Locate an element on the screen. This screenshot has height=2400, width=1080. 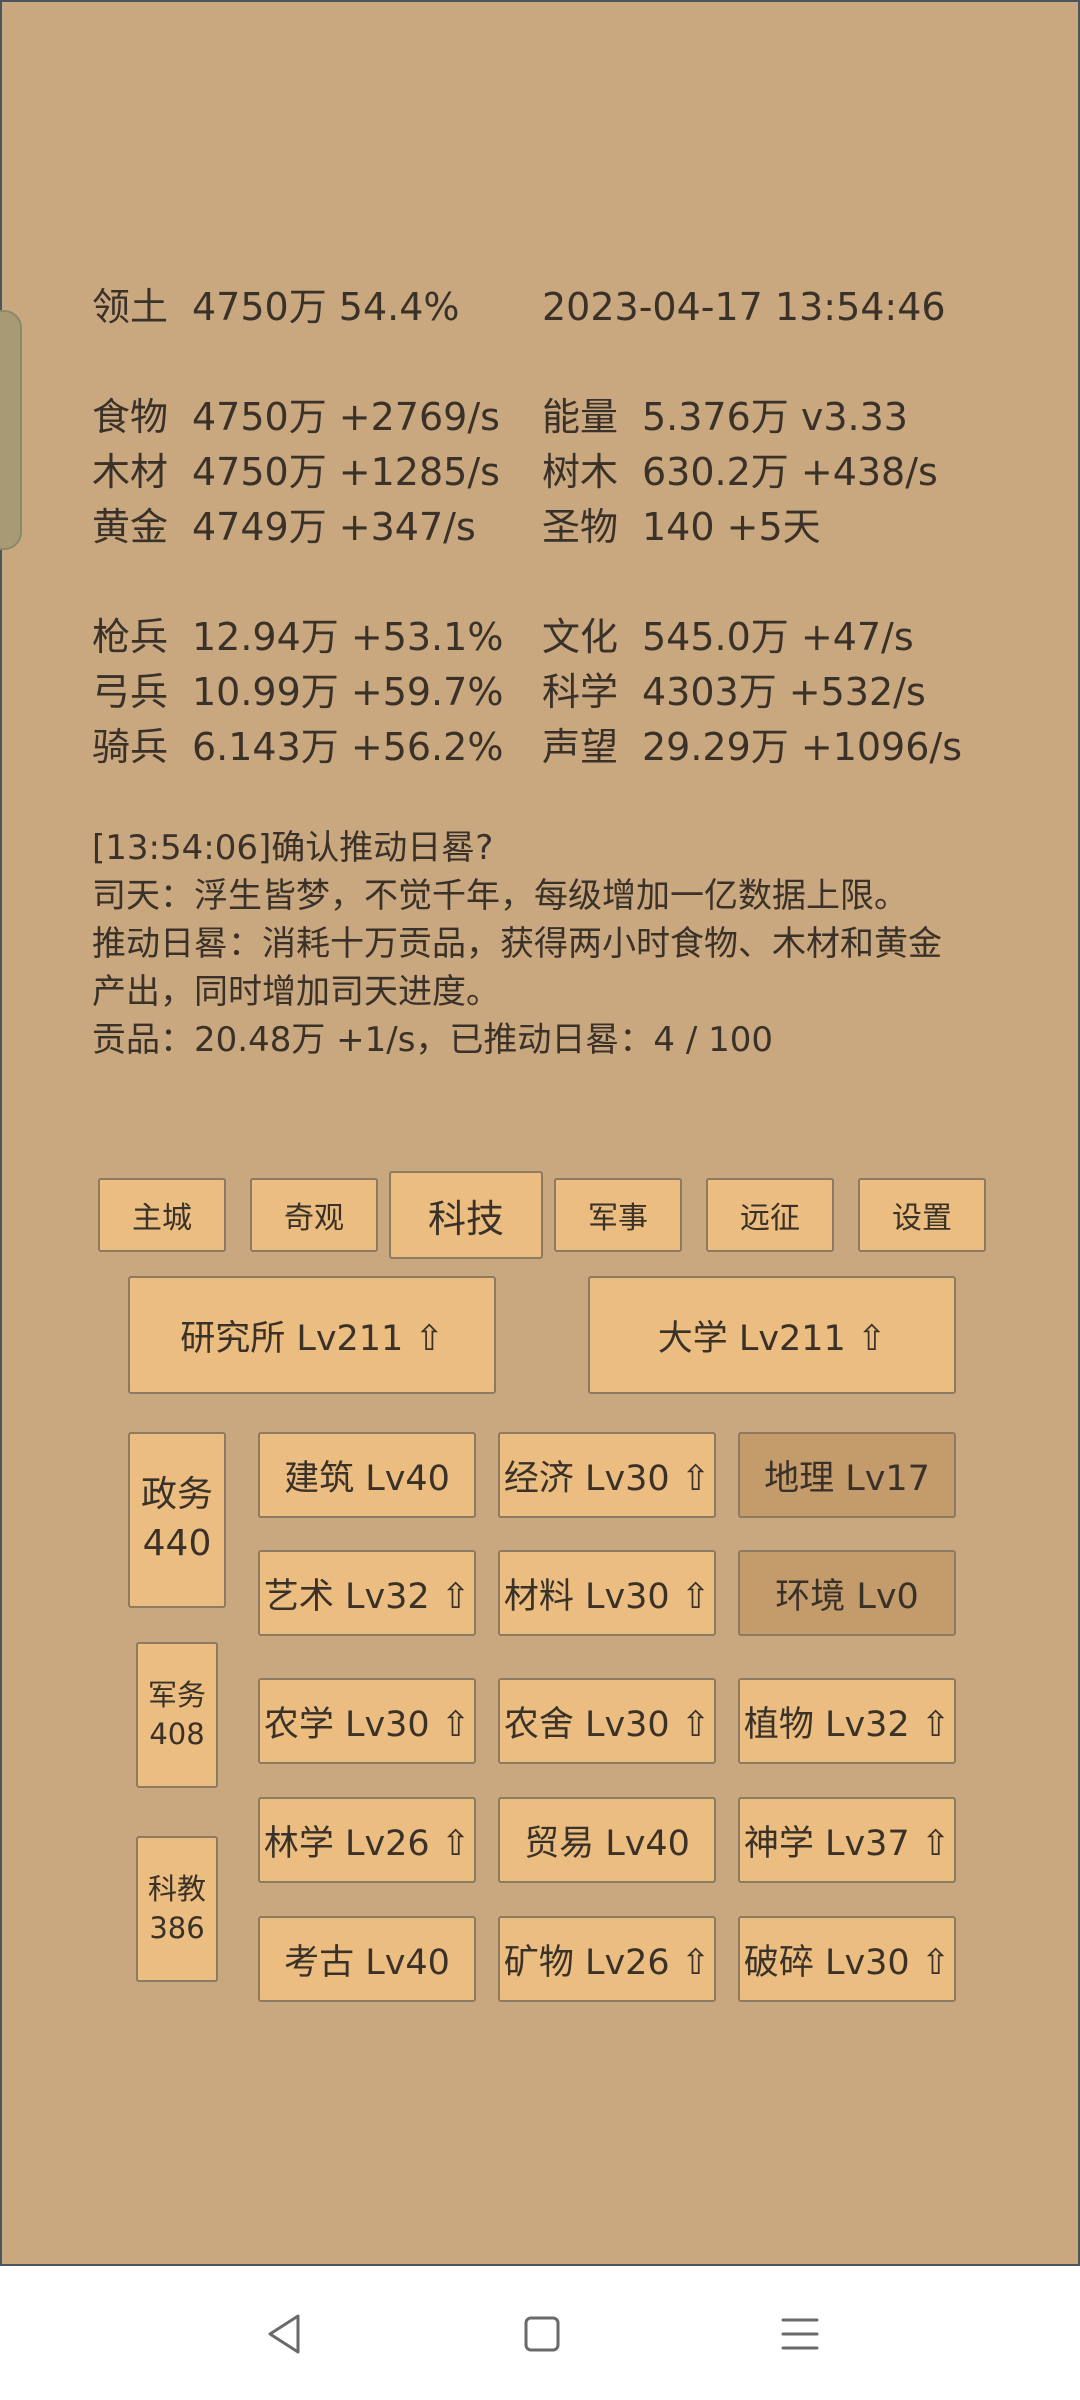
stat-value: 630.2万 +438/s is located at coordinates (790, 472).